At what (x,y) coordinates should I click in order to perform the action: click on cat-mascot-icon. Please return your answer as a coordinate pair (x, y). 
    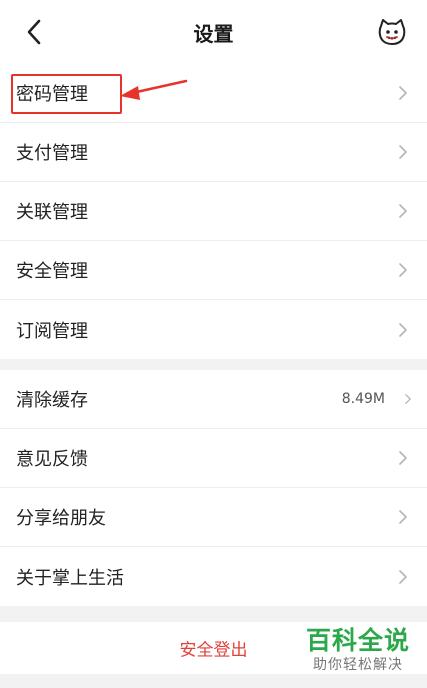
    Looking at the image, I should click on (392, 32).